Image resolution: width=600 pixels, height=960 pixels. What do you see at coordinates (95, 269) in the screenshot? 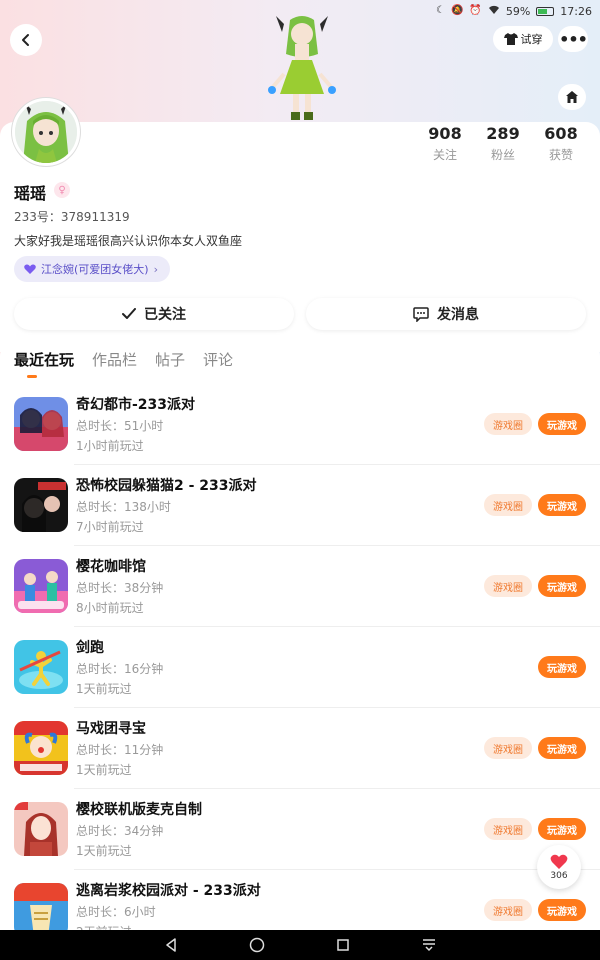
I see `relationship-tag-label: 江念婉(可爱团女佬大)` at bounding box center [95, 269].